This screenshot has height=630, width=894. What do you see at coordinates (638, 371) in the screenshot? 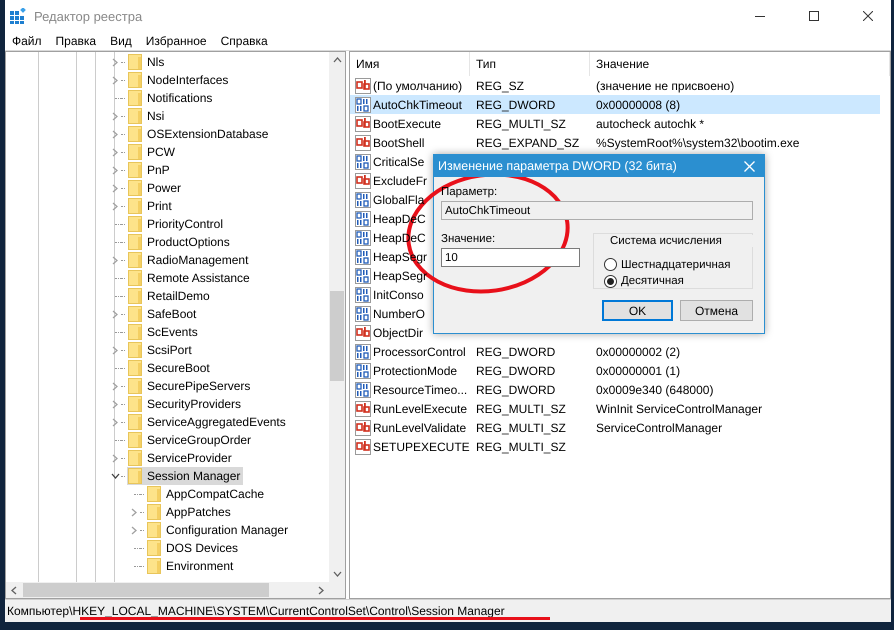
I see `value-data: 0x00000001 (1)` at bounding box center [638, 371].